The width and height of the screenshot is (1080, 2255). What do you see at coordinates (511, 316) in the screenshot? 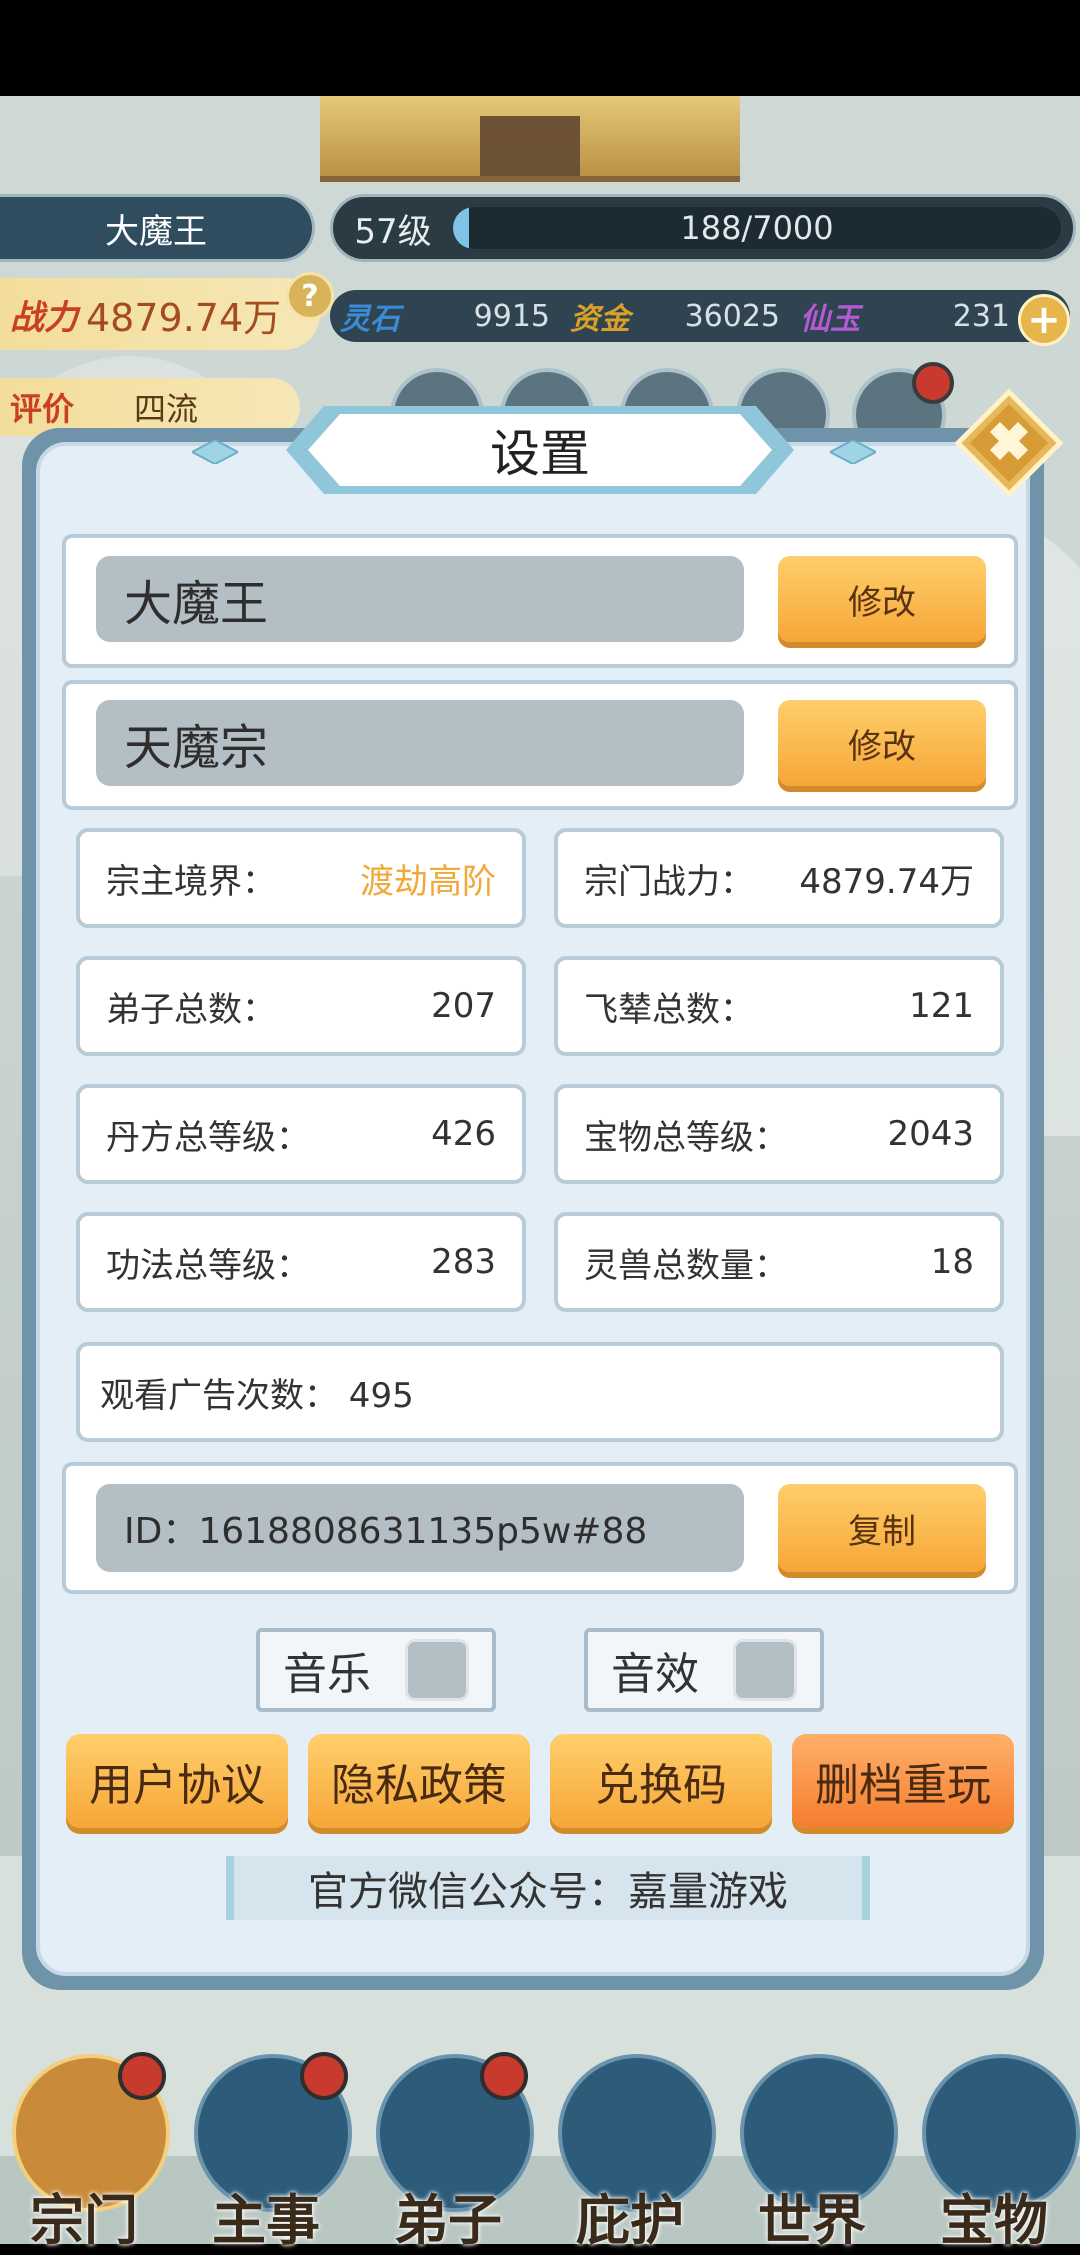
I see `resource-value: 9915` at bounding box center [511, 316].